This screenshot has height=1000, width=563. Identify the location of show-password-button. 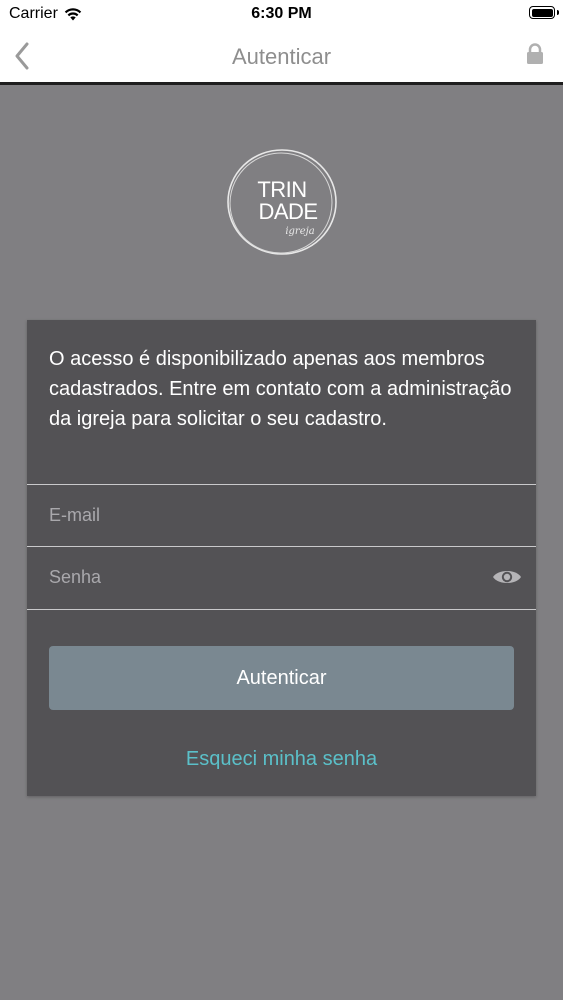
(507, 577).